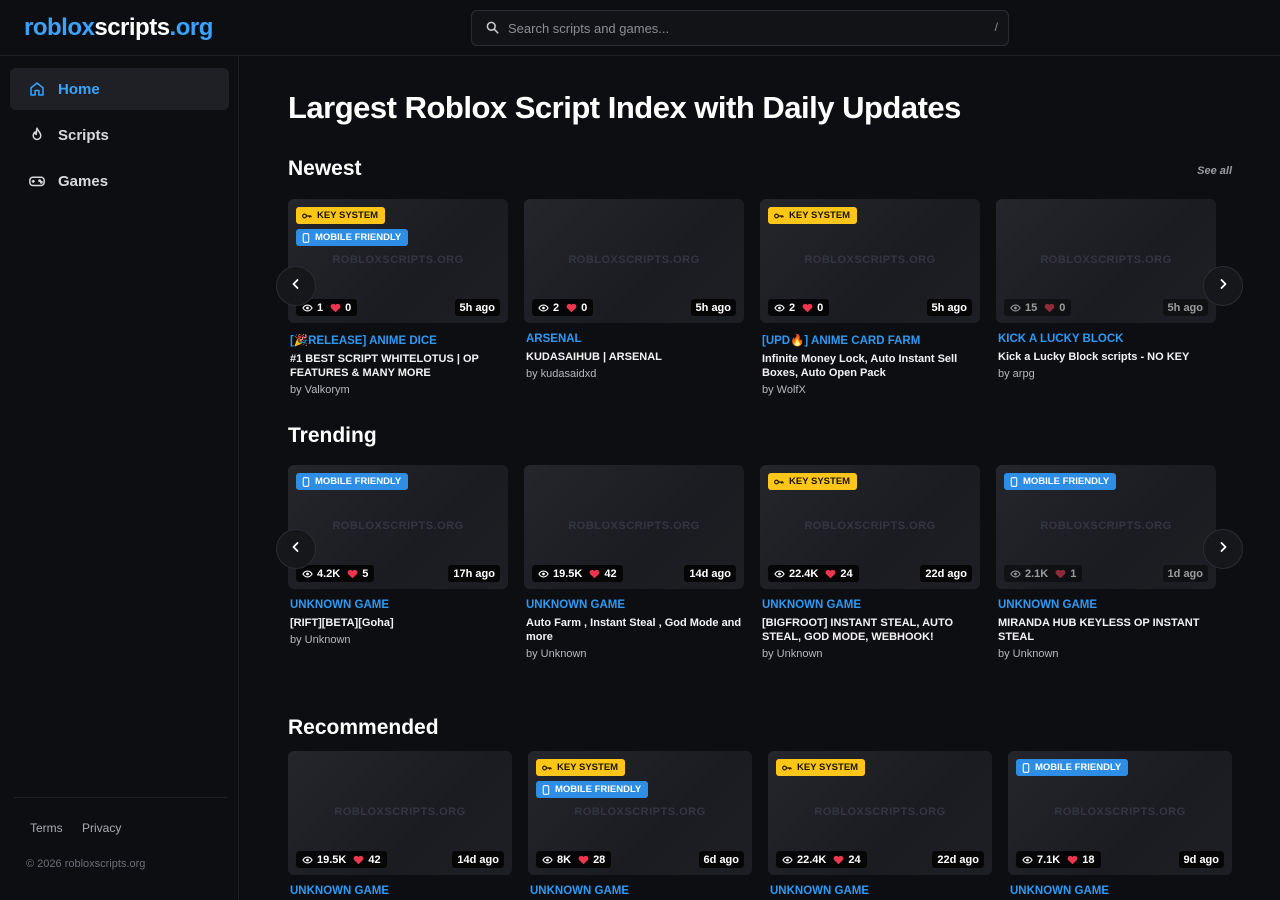 The image size is (1280, 900). Describe the element at coordinates (728, 28) in the screenshot. I see `search-input` at that location.